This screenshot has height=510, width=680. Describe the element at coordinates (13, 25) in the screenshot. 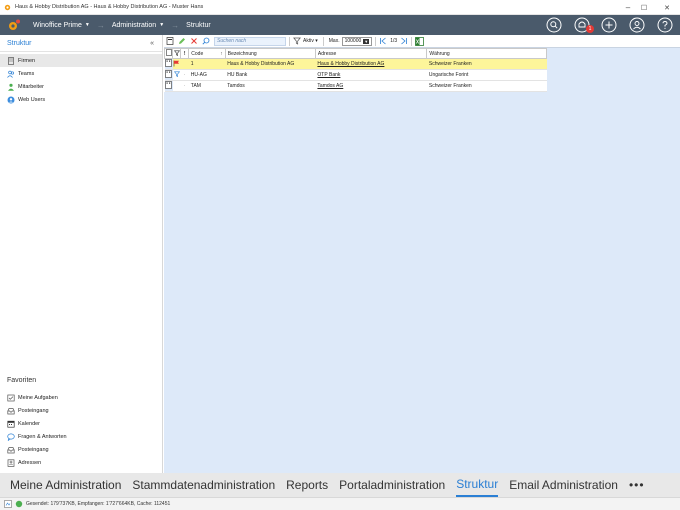

I see `app-logo-icon` at that location.